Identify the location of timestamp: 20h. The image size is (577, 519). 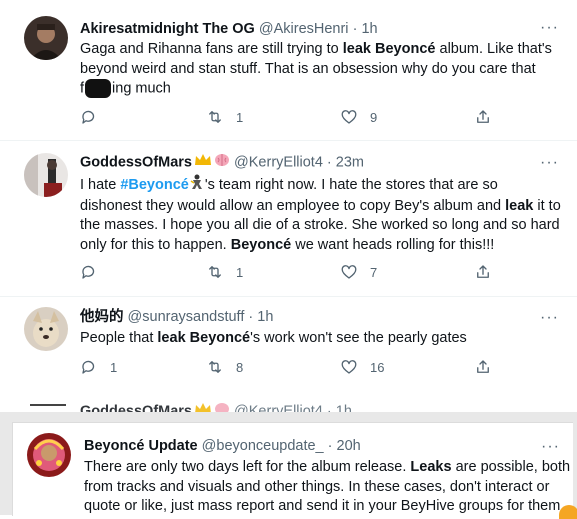
(349, 446).